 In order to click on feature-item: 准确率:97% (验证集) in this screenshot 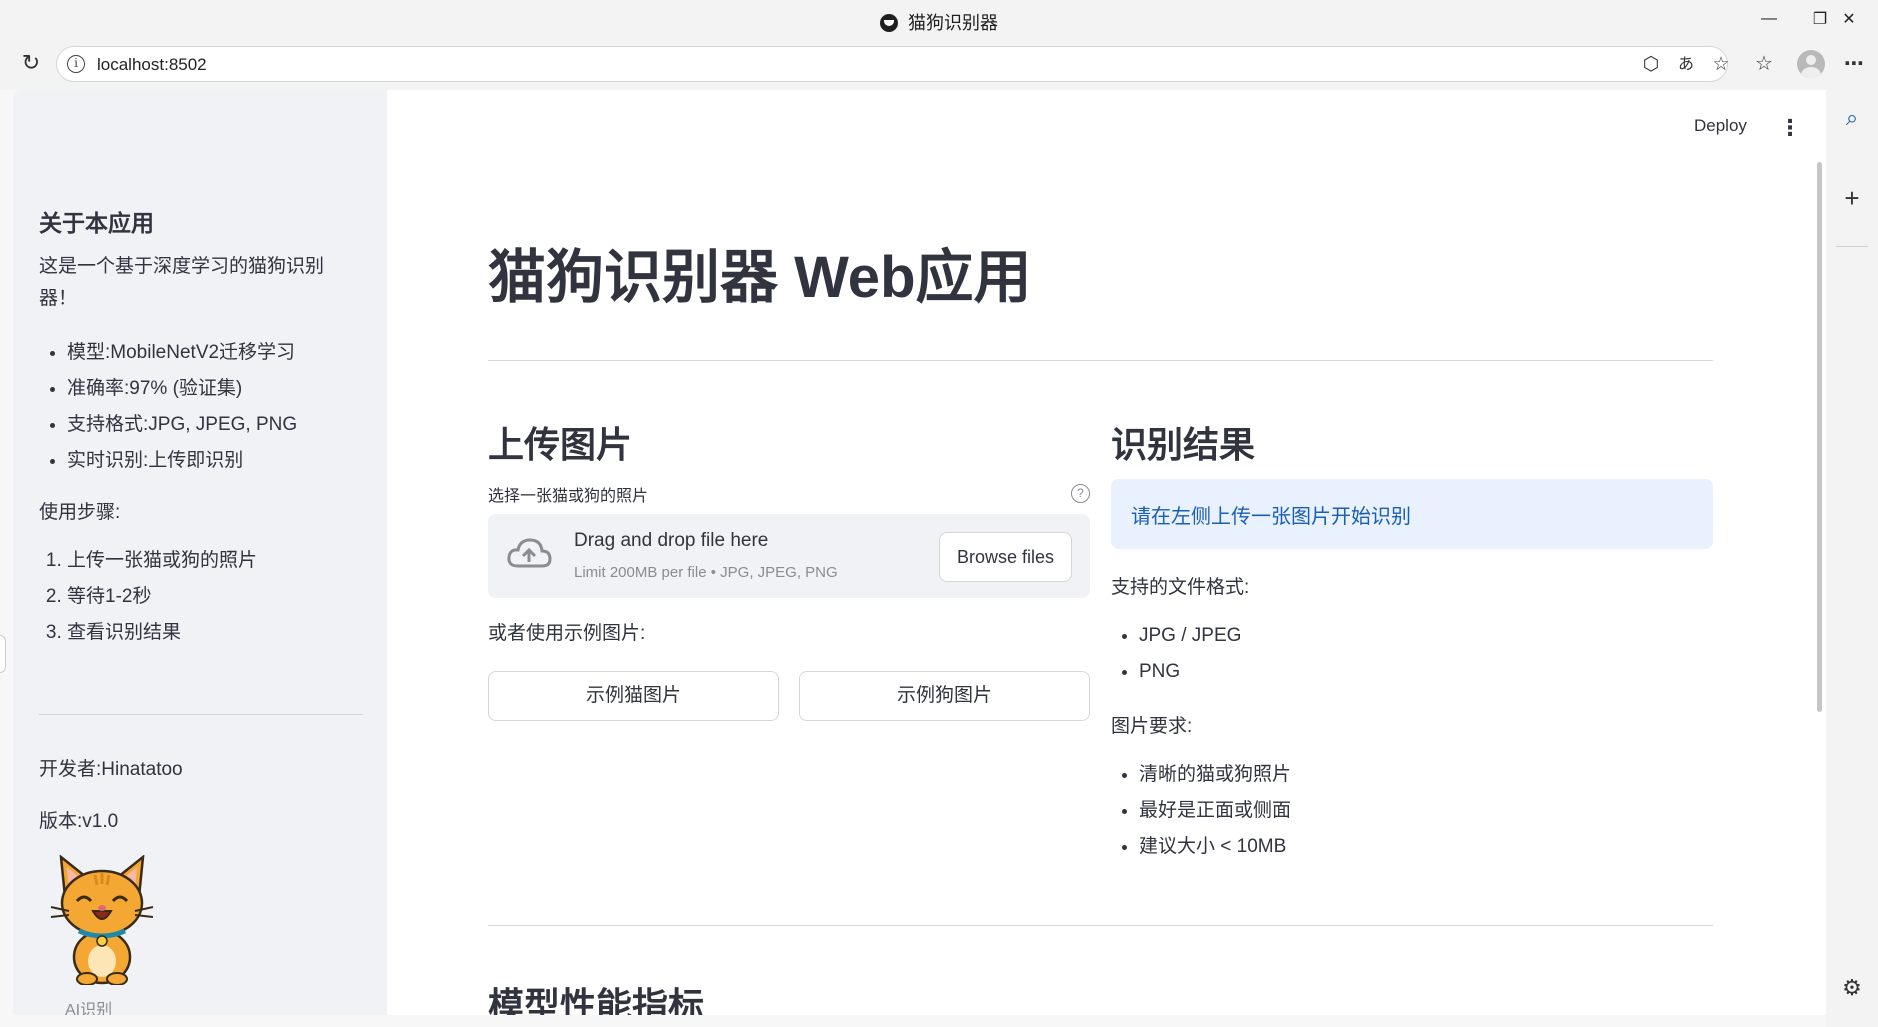, I will do `click(182, 389)`.